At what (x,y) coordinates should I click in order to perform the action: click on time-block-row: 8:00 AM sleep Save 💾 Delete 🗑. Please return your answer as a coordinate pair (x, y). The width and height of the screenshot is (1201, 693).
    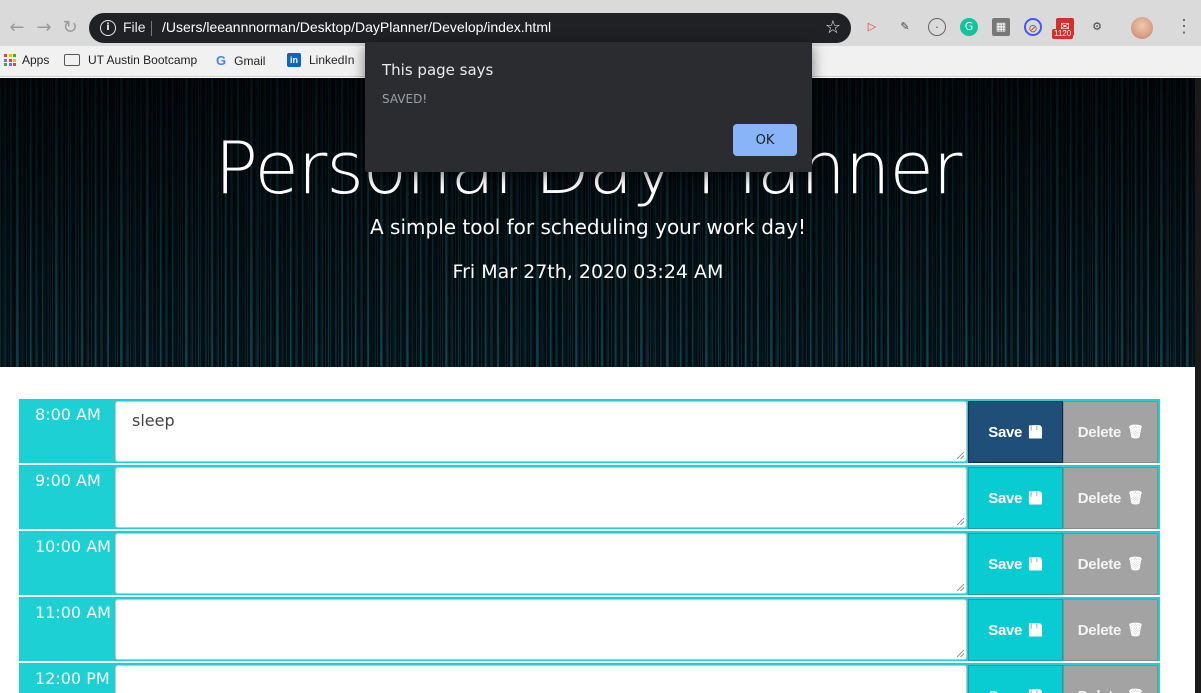
    Looking at the image, I should click on (589, 431).